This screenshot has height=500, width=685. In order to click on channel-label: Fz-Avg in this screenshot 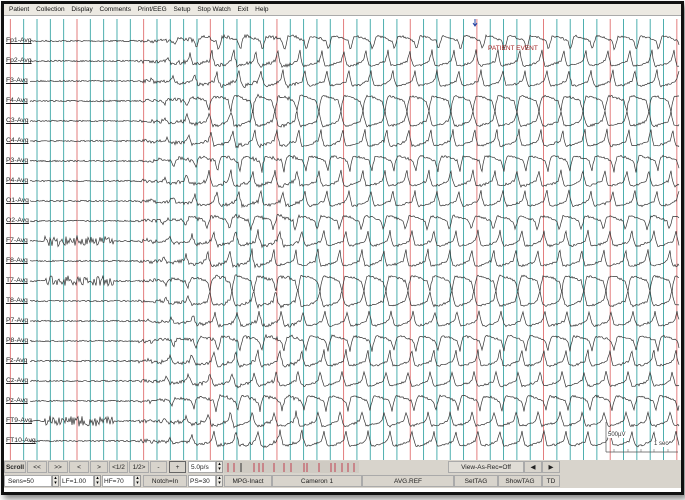, I will do `click(16, 360)`.